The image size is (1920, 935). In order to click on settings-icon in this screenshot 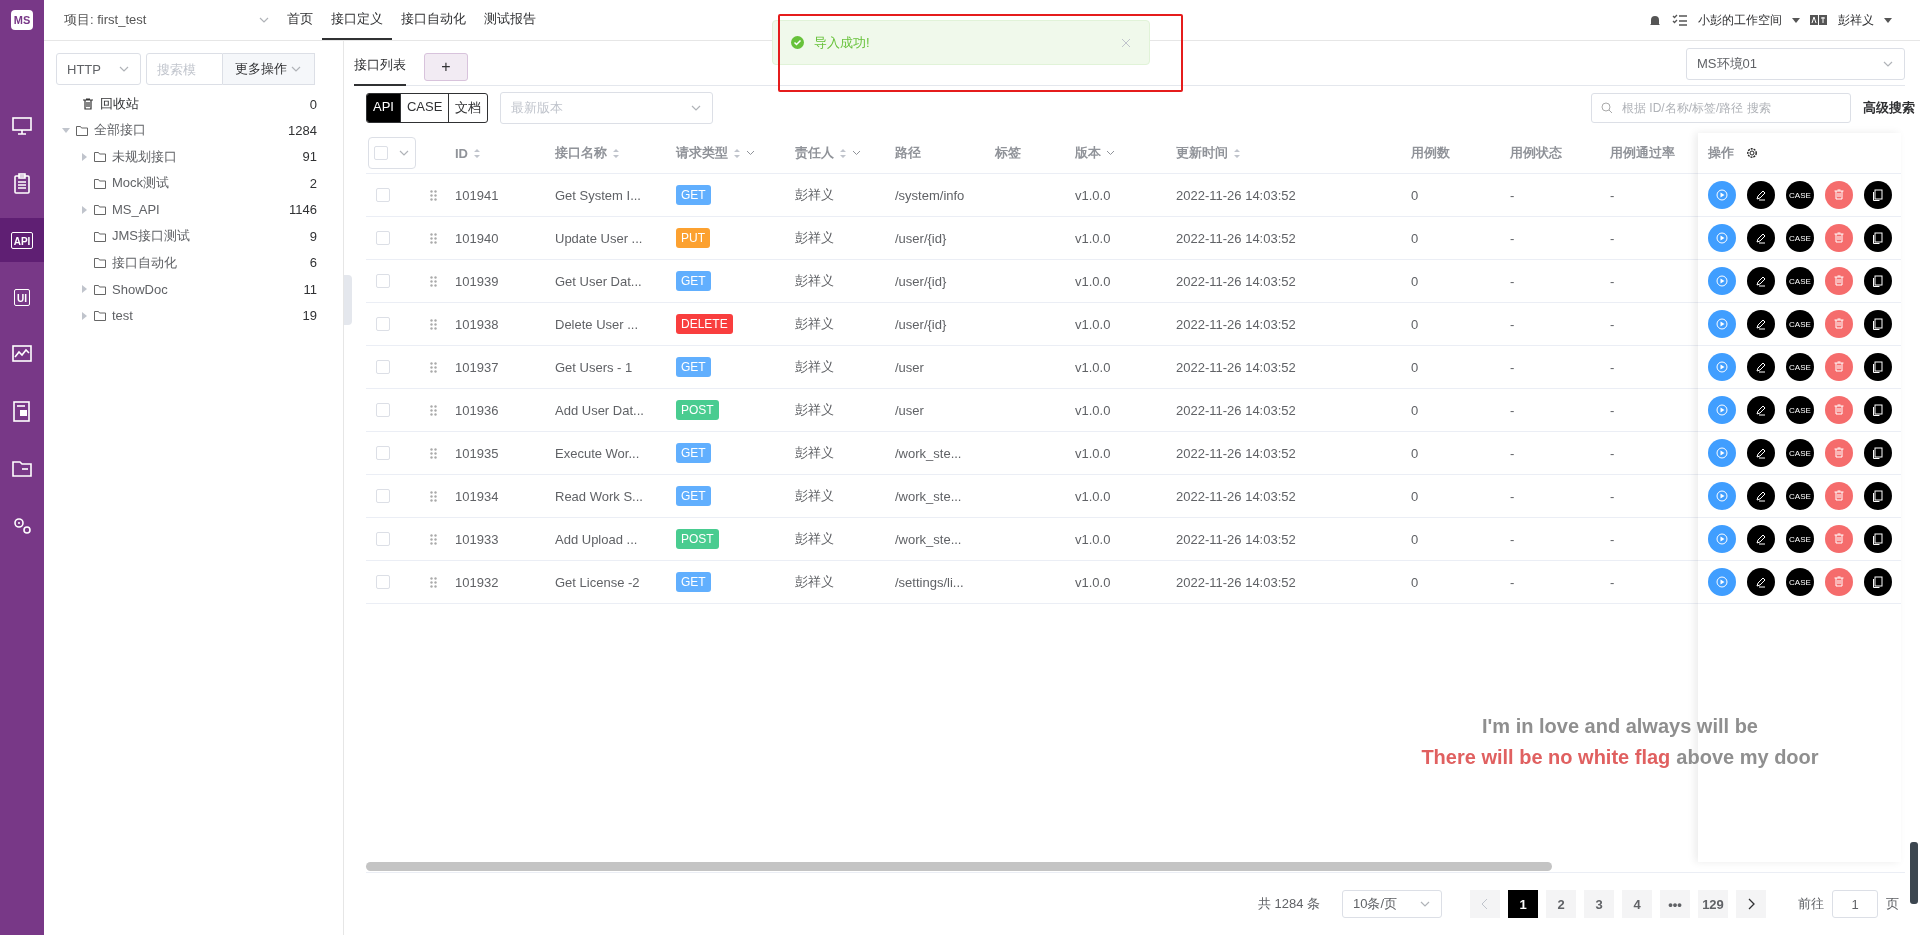, I will do `click(1752, 153)`.